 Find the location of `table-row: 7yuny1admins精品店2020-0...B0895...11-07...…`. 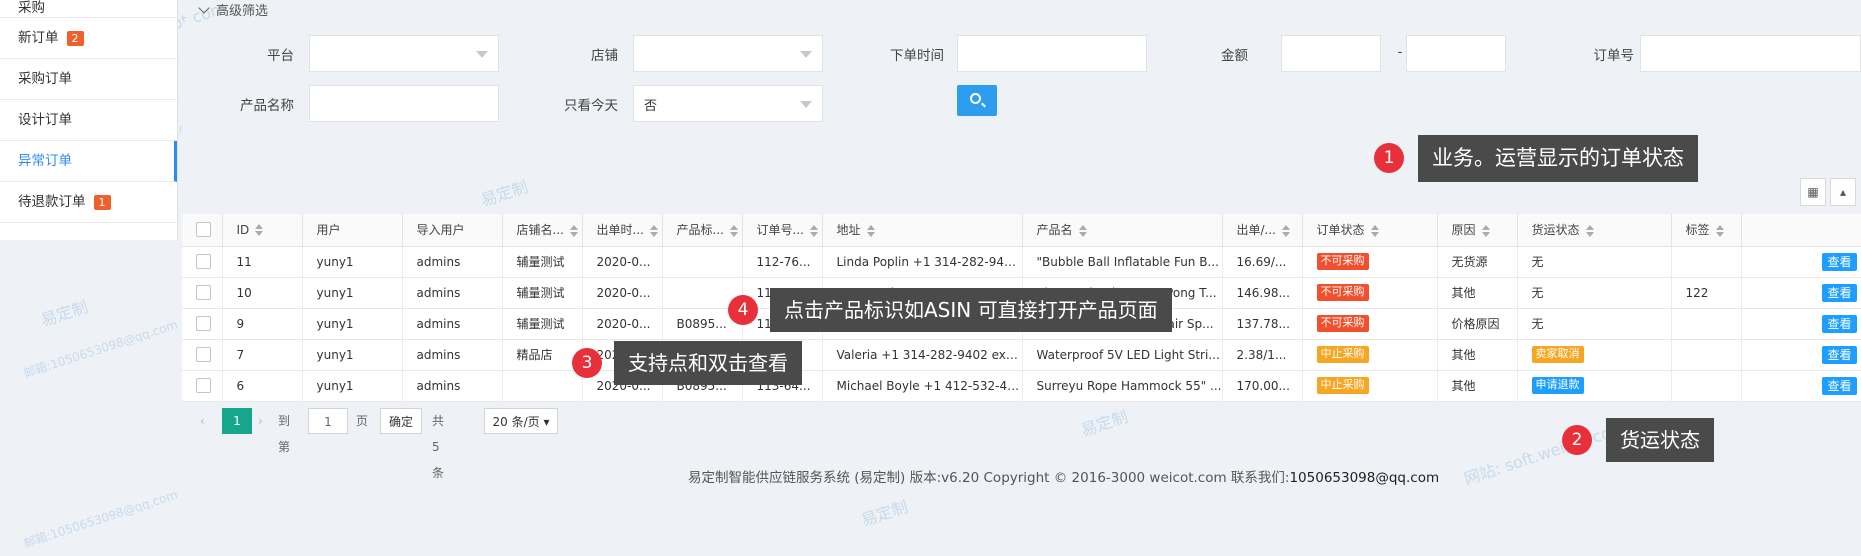

table-row: 7yuny1admins精品店2020-0...B0895...11-07...… is located at coordinates (1021, 355).